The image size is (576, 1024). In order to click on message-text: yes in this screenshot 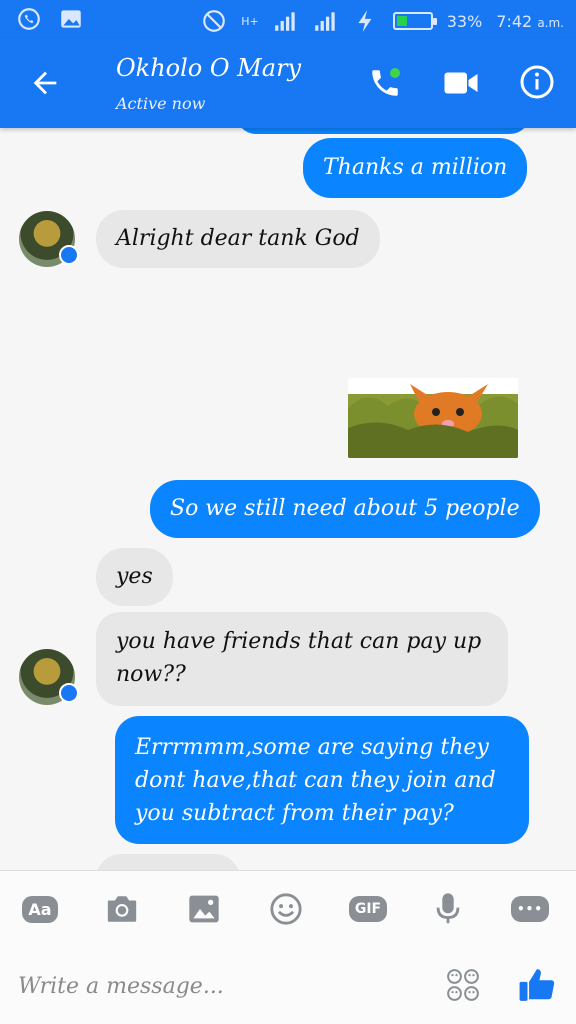, I will do `click(134, 576)`.